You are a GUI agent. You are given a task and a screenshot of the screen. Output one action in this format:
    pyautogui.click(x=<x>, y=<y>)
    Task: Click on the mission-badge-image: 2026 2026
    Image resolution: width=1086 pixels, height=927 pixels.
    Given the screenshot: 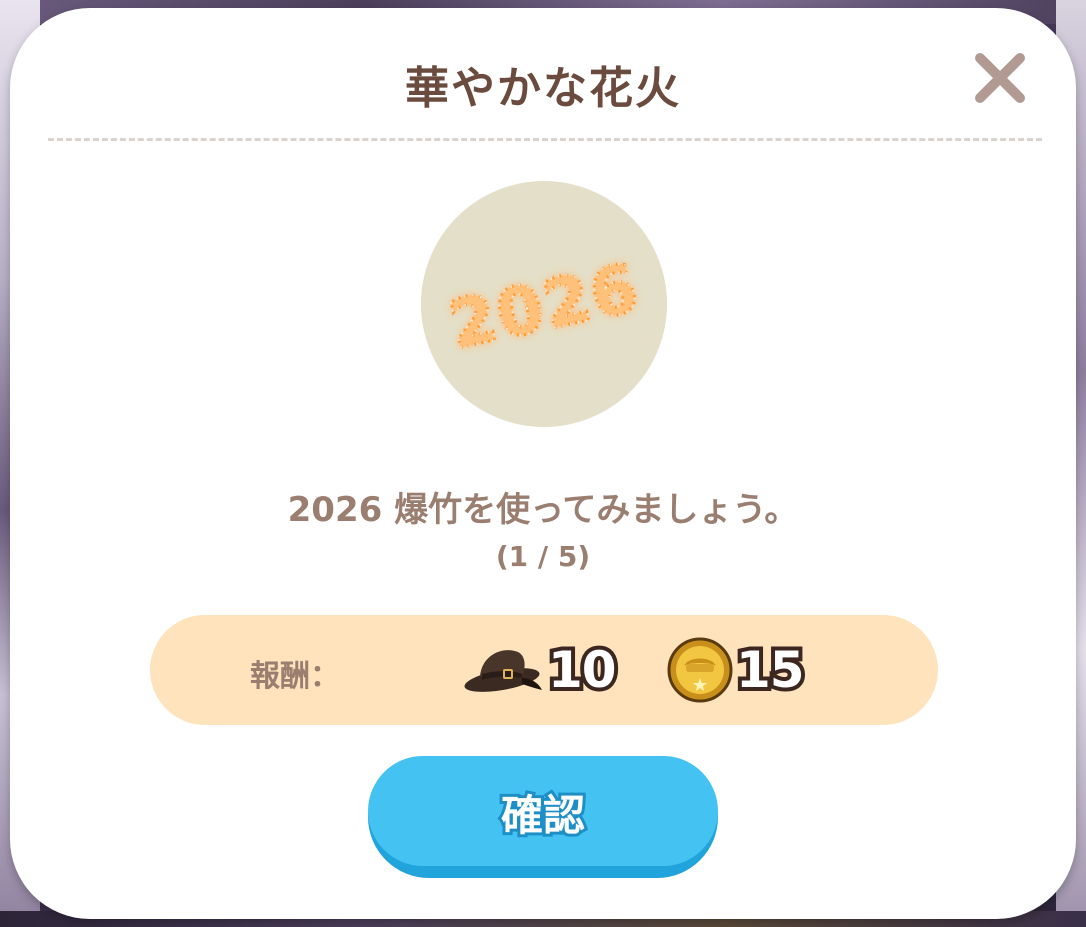 What is the action you would take?
    pyautogui.click(x=544, y=304)
    